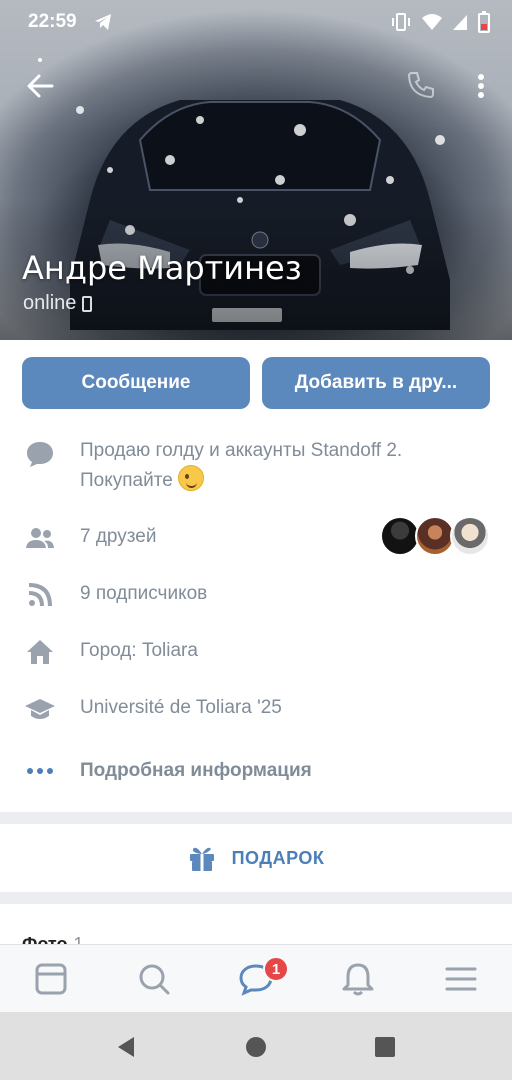 This screenshot has height=1080, width=512. What do you see at coordinates (460, 22) in the screenshot?
I see `signal-icon` at bounding box center [460, 22].